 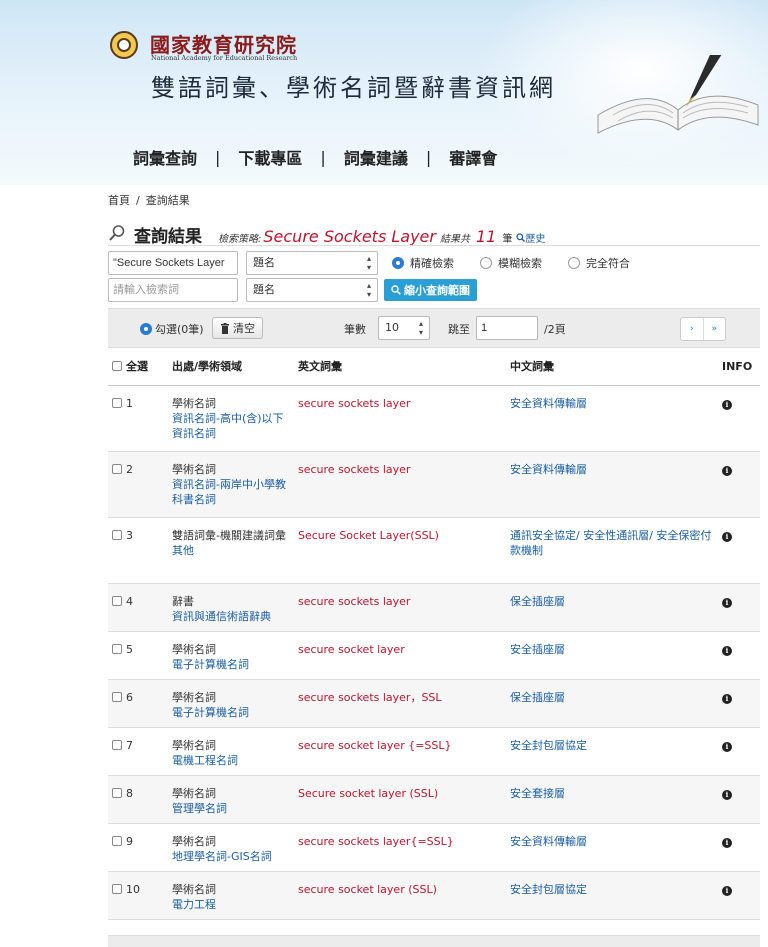 What do you see at coordinates (507, 328) in the screenshot?
I see `jump-page-input: 1` at bounding box center [507, 328].